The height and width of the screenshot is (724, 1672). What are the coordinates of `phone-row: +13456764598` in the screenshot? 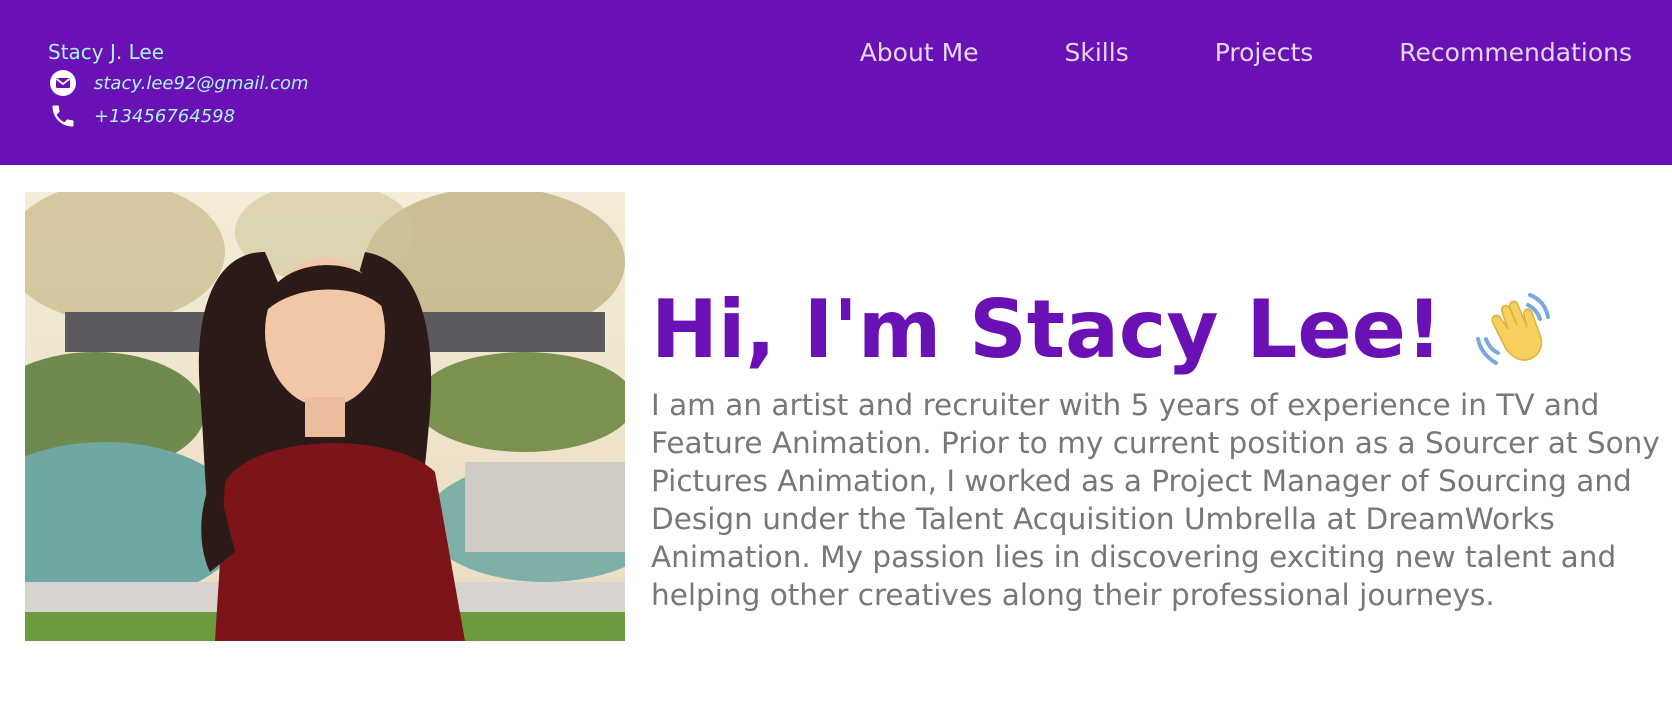 It's located at (178, 116).